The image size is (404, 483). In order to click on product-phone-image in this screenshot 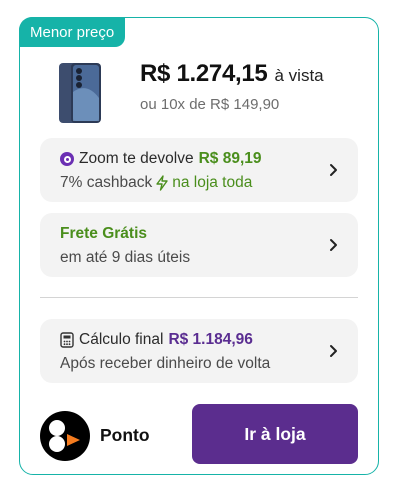, I will do `click(80, 93)`.